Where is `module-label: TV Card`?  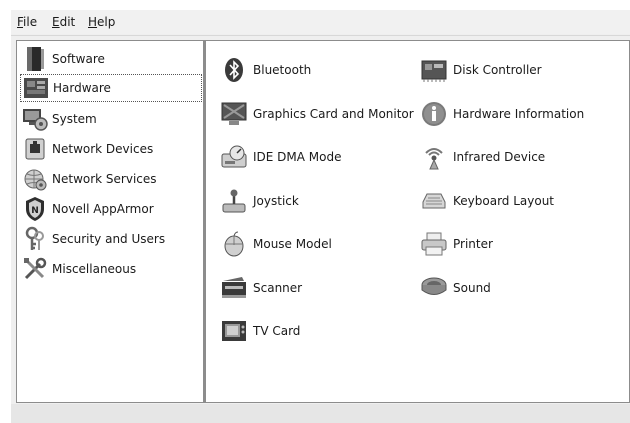
module-label: TV Card is located at coordinates (277, 331).